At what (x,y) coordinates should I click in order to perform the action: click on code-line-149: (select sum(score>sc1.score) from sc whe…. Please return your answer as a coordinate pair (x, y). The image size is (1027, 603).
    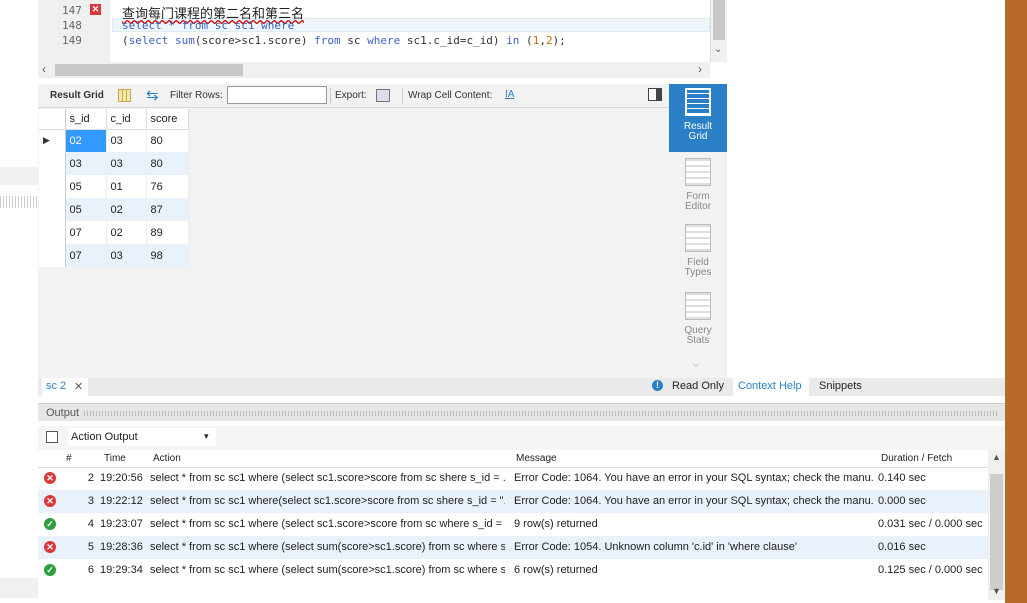
    Looking at the image, I should click on (344, 40).